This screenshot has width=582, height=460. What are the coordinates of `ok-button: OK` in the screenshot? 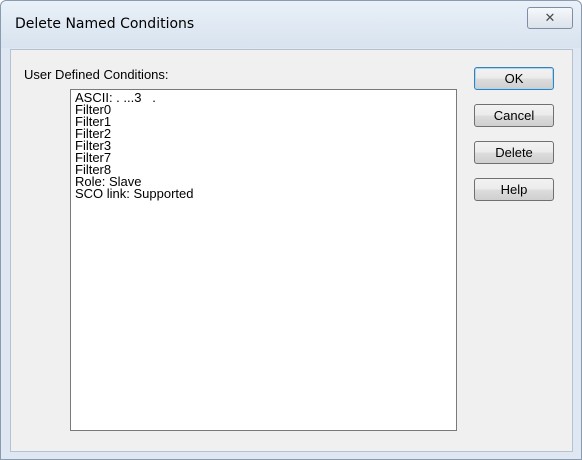 It's located at (514, 78).